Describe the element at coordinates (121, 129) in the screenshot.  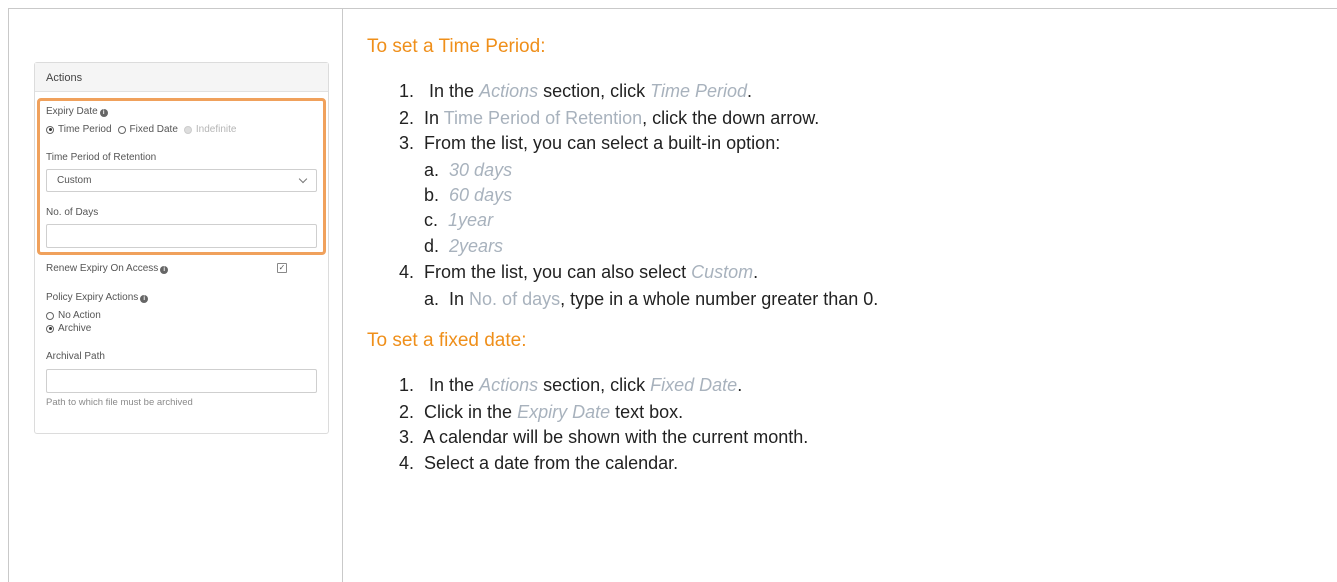
I see `radio-fixed-date` at that location.